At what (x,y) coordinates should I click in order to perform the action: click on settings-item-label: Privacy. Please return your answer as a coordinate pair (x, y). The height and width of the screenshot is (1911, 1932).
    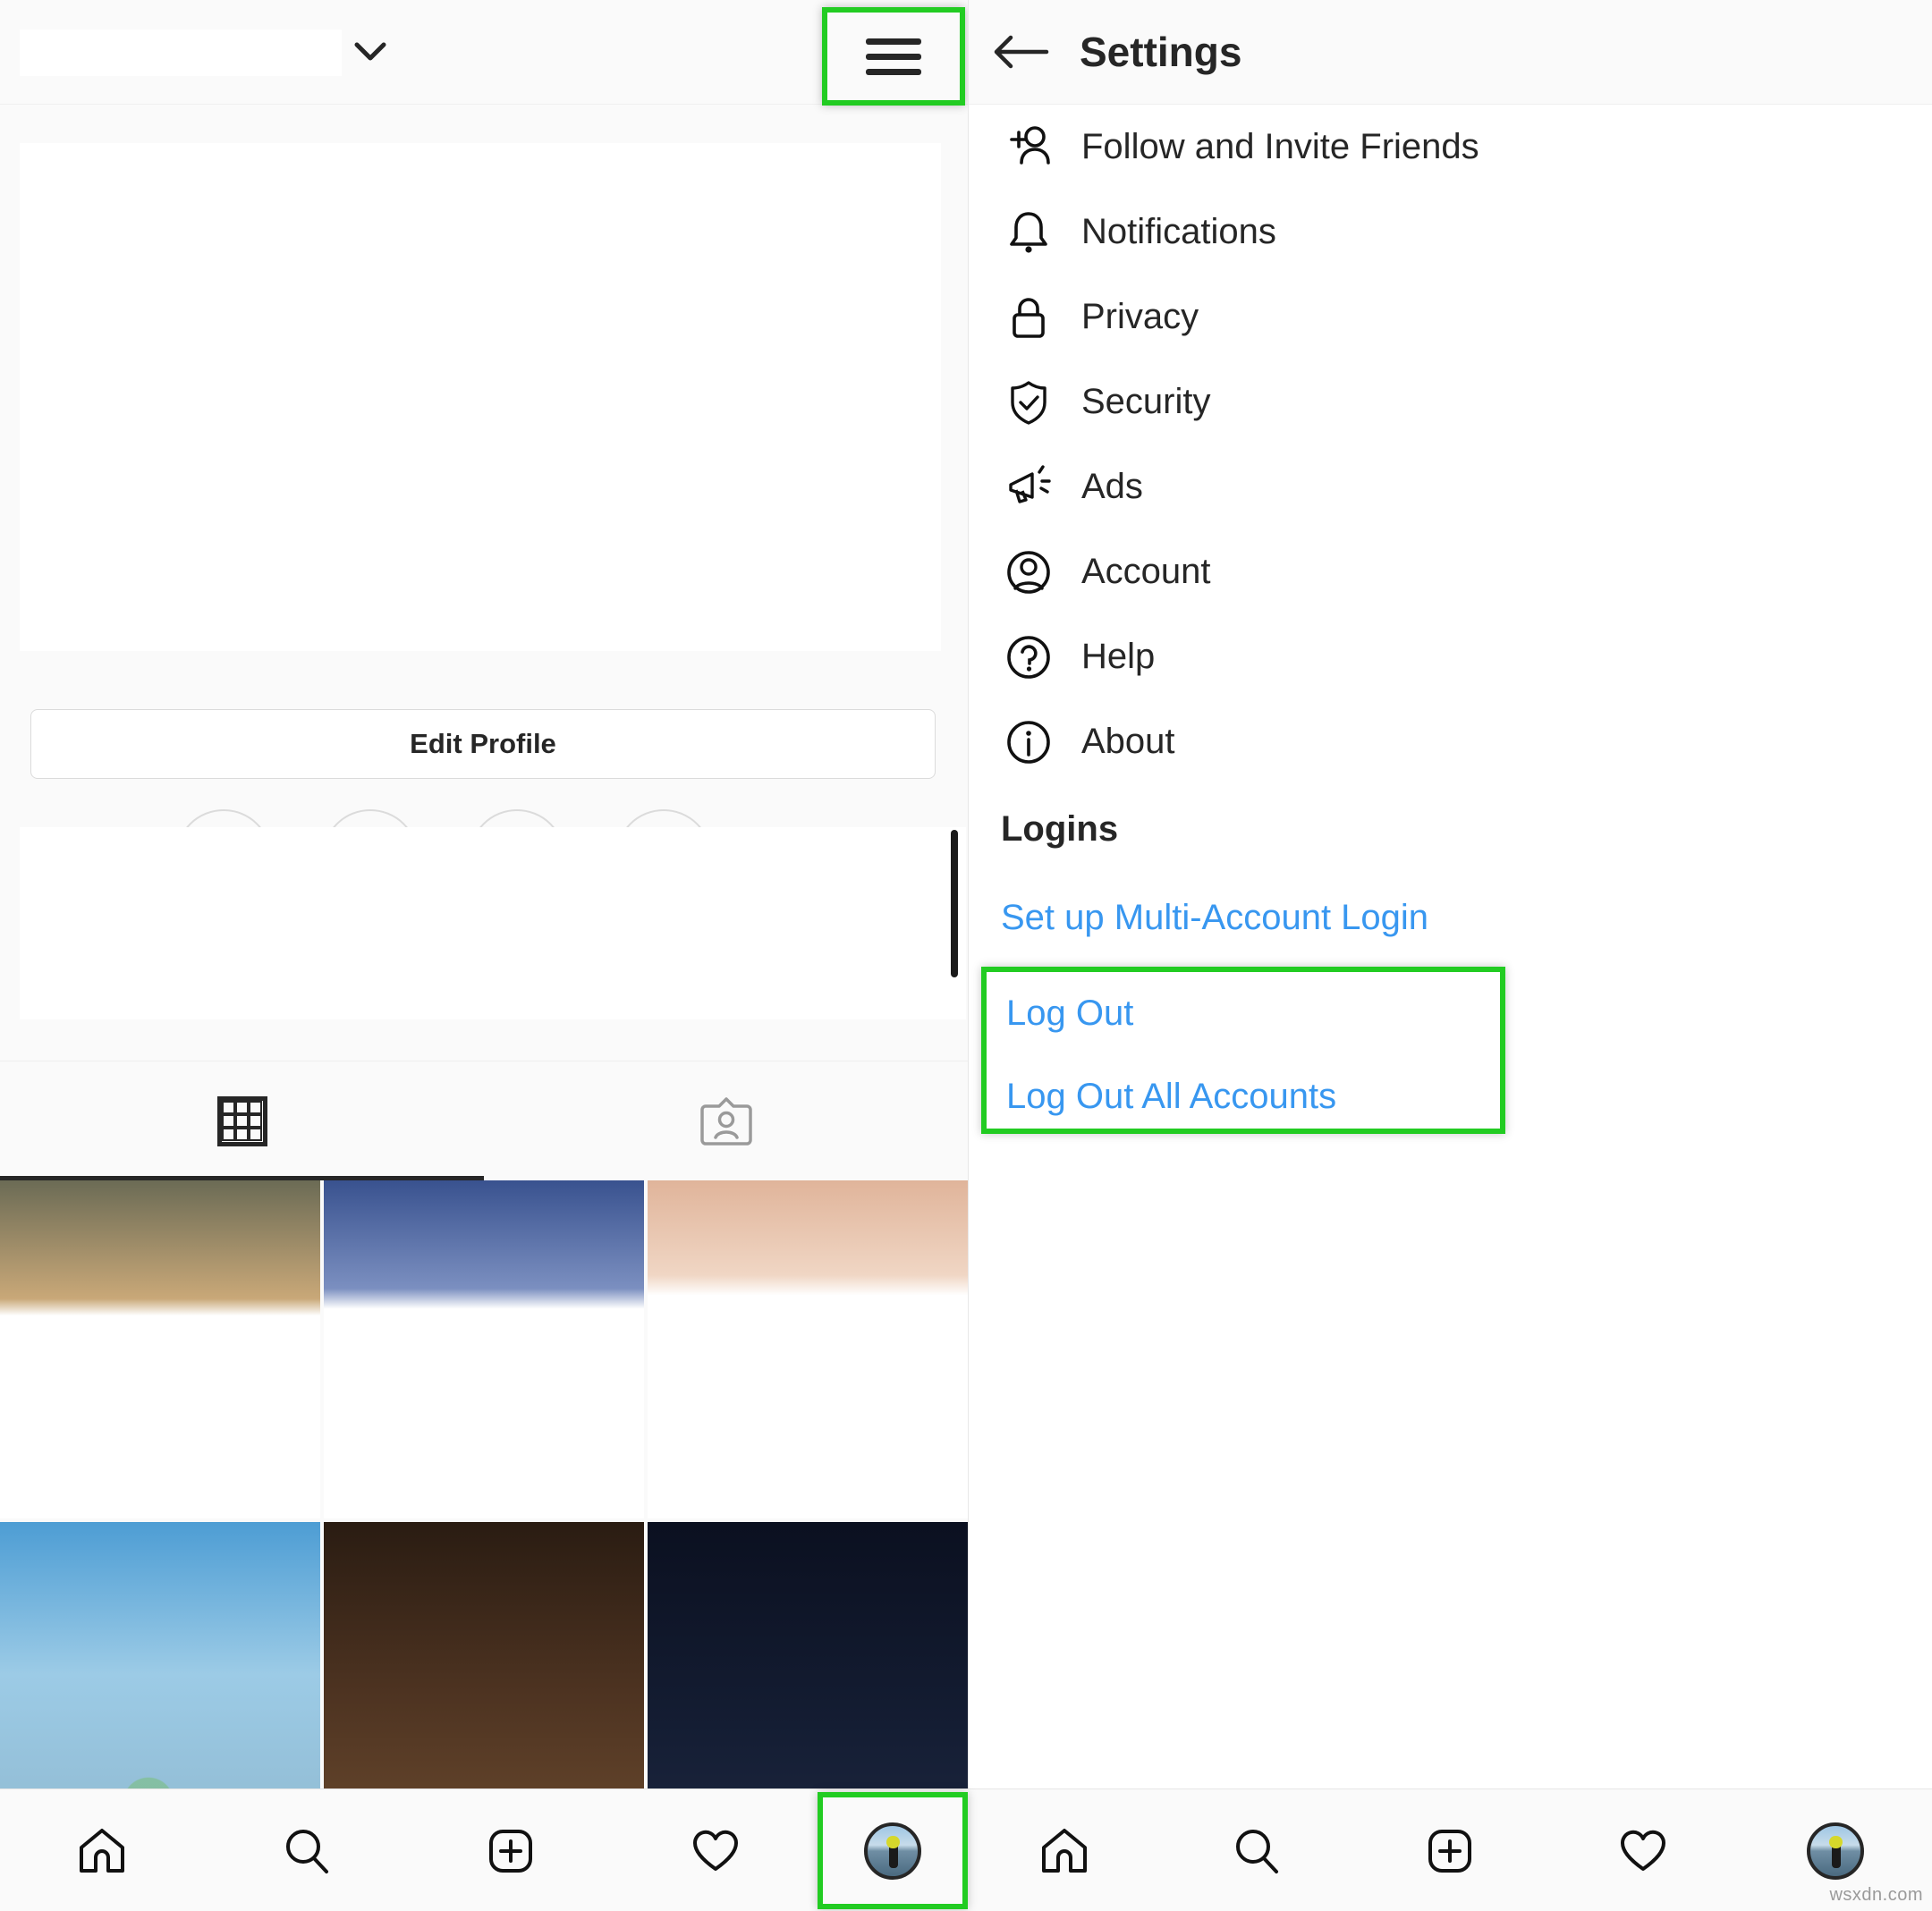
    Looking at the image, I should click on (1140, 316).